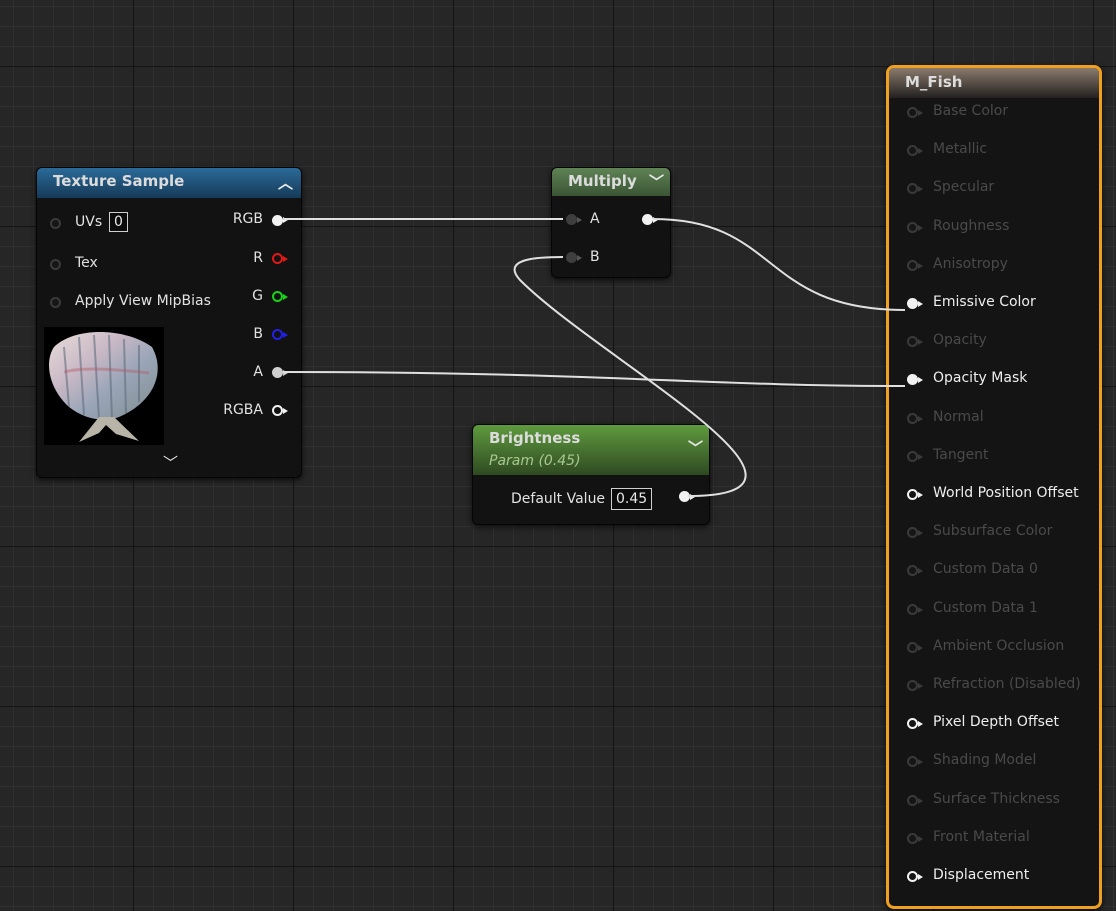 This screenshot has height=911, width=1116. Describe the element at coordinates (994, 83) in the screenshot. I see `material-header: M_Fish` at that location.